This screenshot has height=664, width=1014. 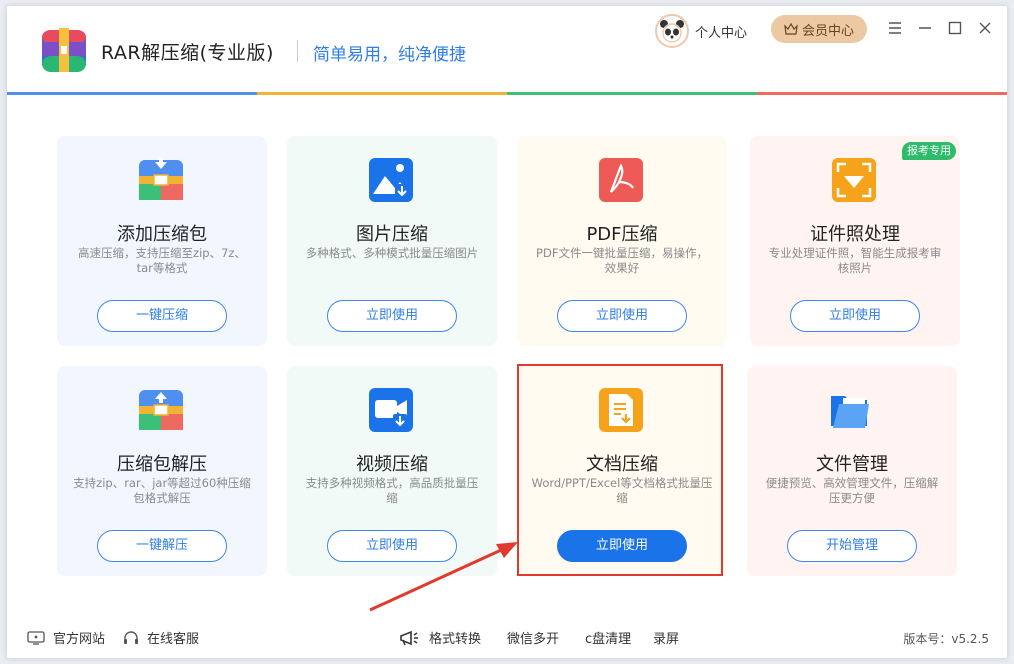 What do you see at coordinates (389, 55) in the screenshot?
I see `app-slogan: 简单易用，纯净便捷` at bounding box center [389, 55].